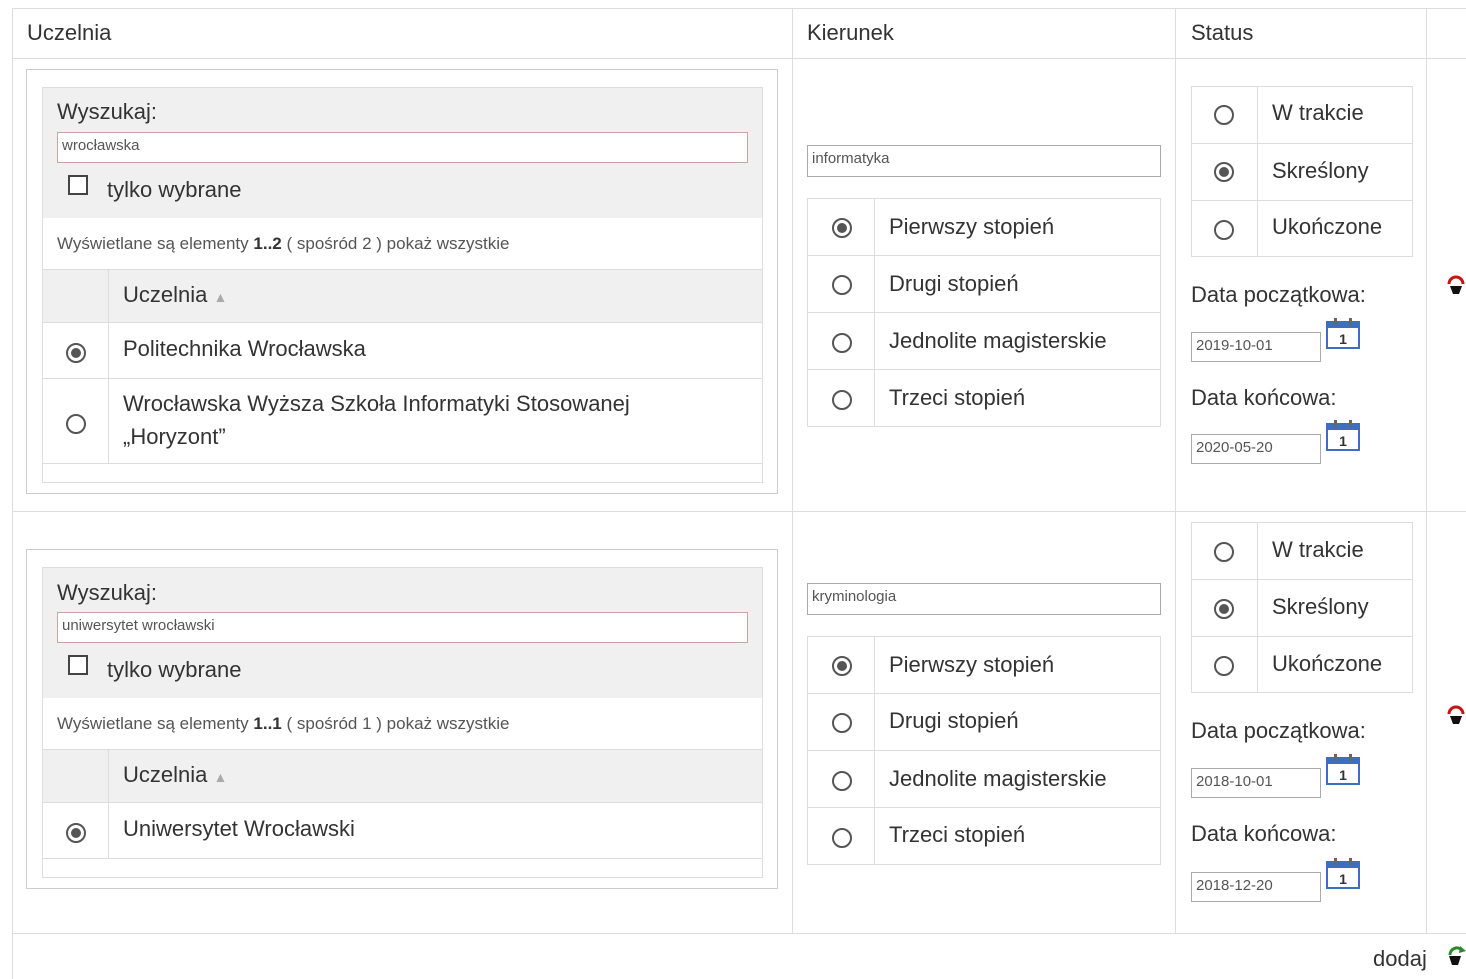 The width and height of the screenshot is (1466, 979). What do you see at coordinates (850, 32) in the screenshot?
I see `header-kierunek: Kierunek` at bounding box center [850, 32].